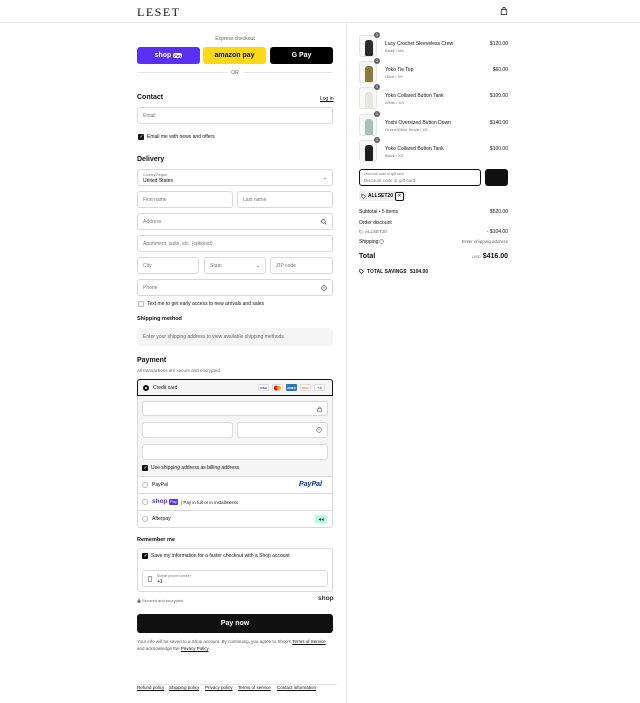  Describe the element at coordinates (419, 44) in the screenshot. I see `product-name: Lucy Crochet Sleeveless Crew` at that location.